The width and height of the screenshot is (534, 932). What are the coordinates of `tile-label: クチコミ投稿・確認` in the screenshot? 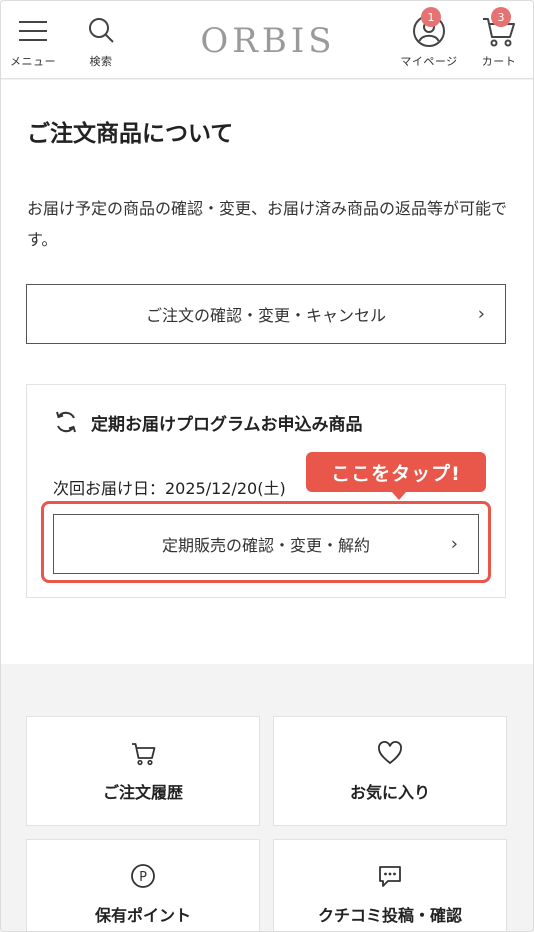 It's located at (389, 915).